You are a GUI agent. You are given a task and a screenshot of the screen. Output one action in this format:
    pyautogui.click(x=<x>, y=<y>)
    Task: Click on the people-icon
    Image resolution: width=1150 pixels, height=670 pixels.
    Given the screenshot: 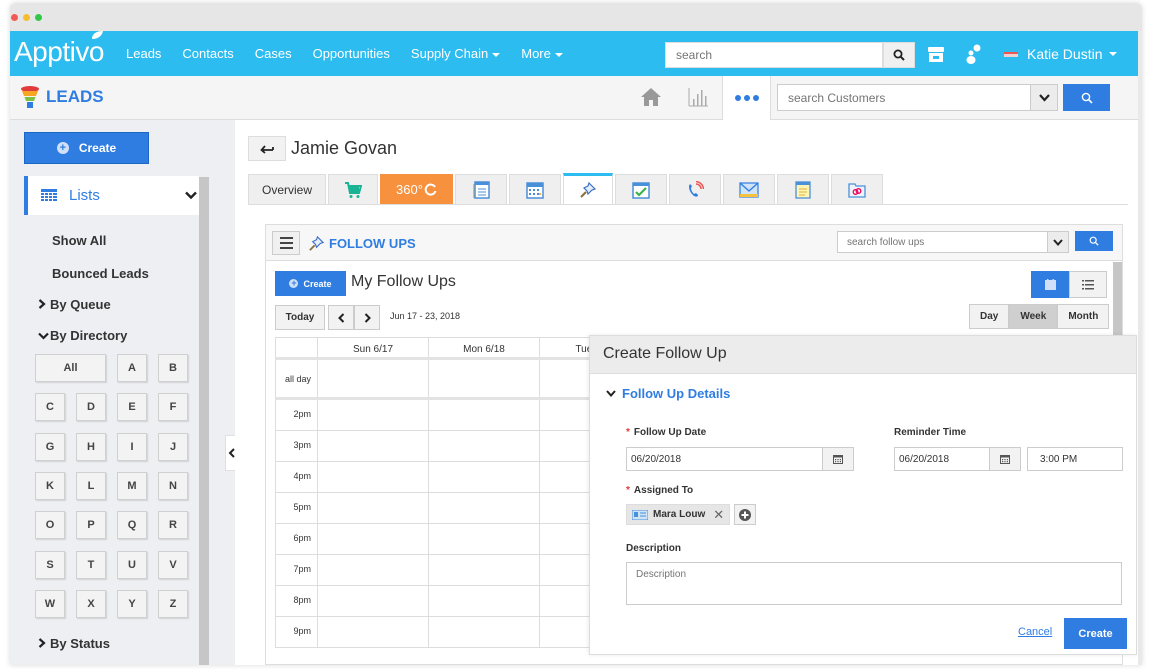 What is the action you would take?
    pyautogui.click(x=973, y=54)
    